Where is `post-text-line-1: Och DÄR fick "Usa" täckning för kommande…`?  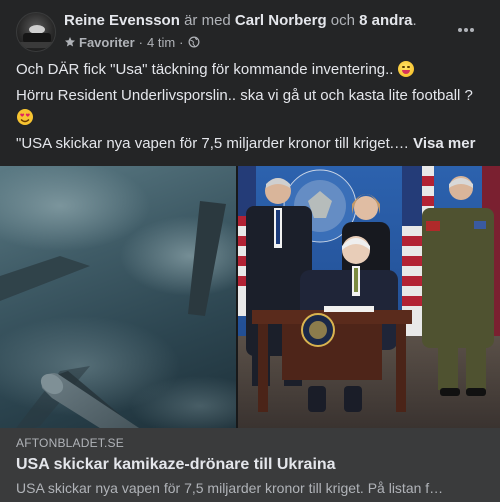
post-text-line-1: Och DÄR fick "Usa" täckning för kommande… is located at coordinates (215, 70).